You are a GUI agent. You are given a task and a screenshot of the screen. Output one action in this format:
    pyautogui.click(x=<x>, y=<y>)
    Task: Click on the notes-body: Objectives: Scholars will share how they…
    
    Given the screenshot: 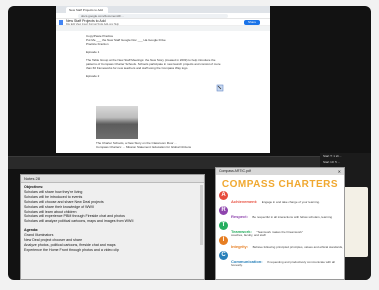 What is the action you would take?
    pyautogui.click(x=112, y=219)
    